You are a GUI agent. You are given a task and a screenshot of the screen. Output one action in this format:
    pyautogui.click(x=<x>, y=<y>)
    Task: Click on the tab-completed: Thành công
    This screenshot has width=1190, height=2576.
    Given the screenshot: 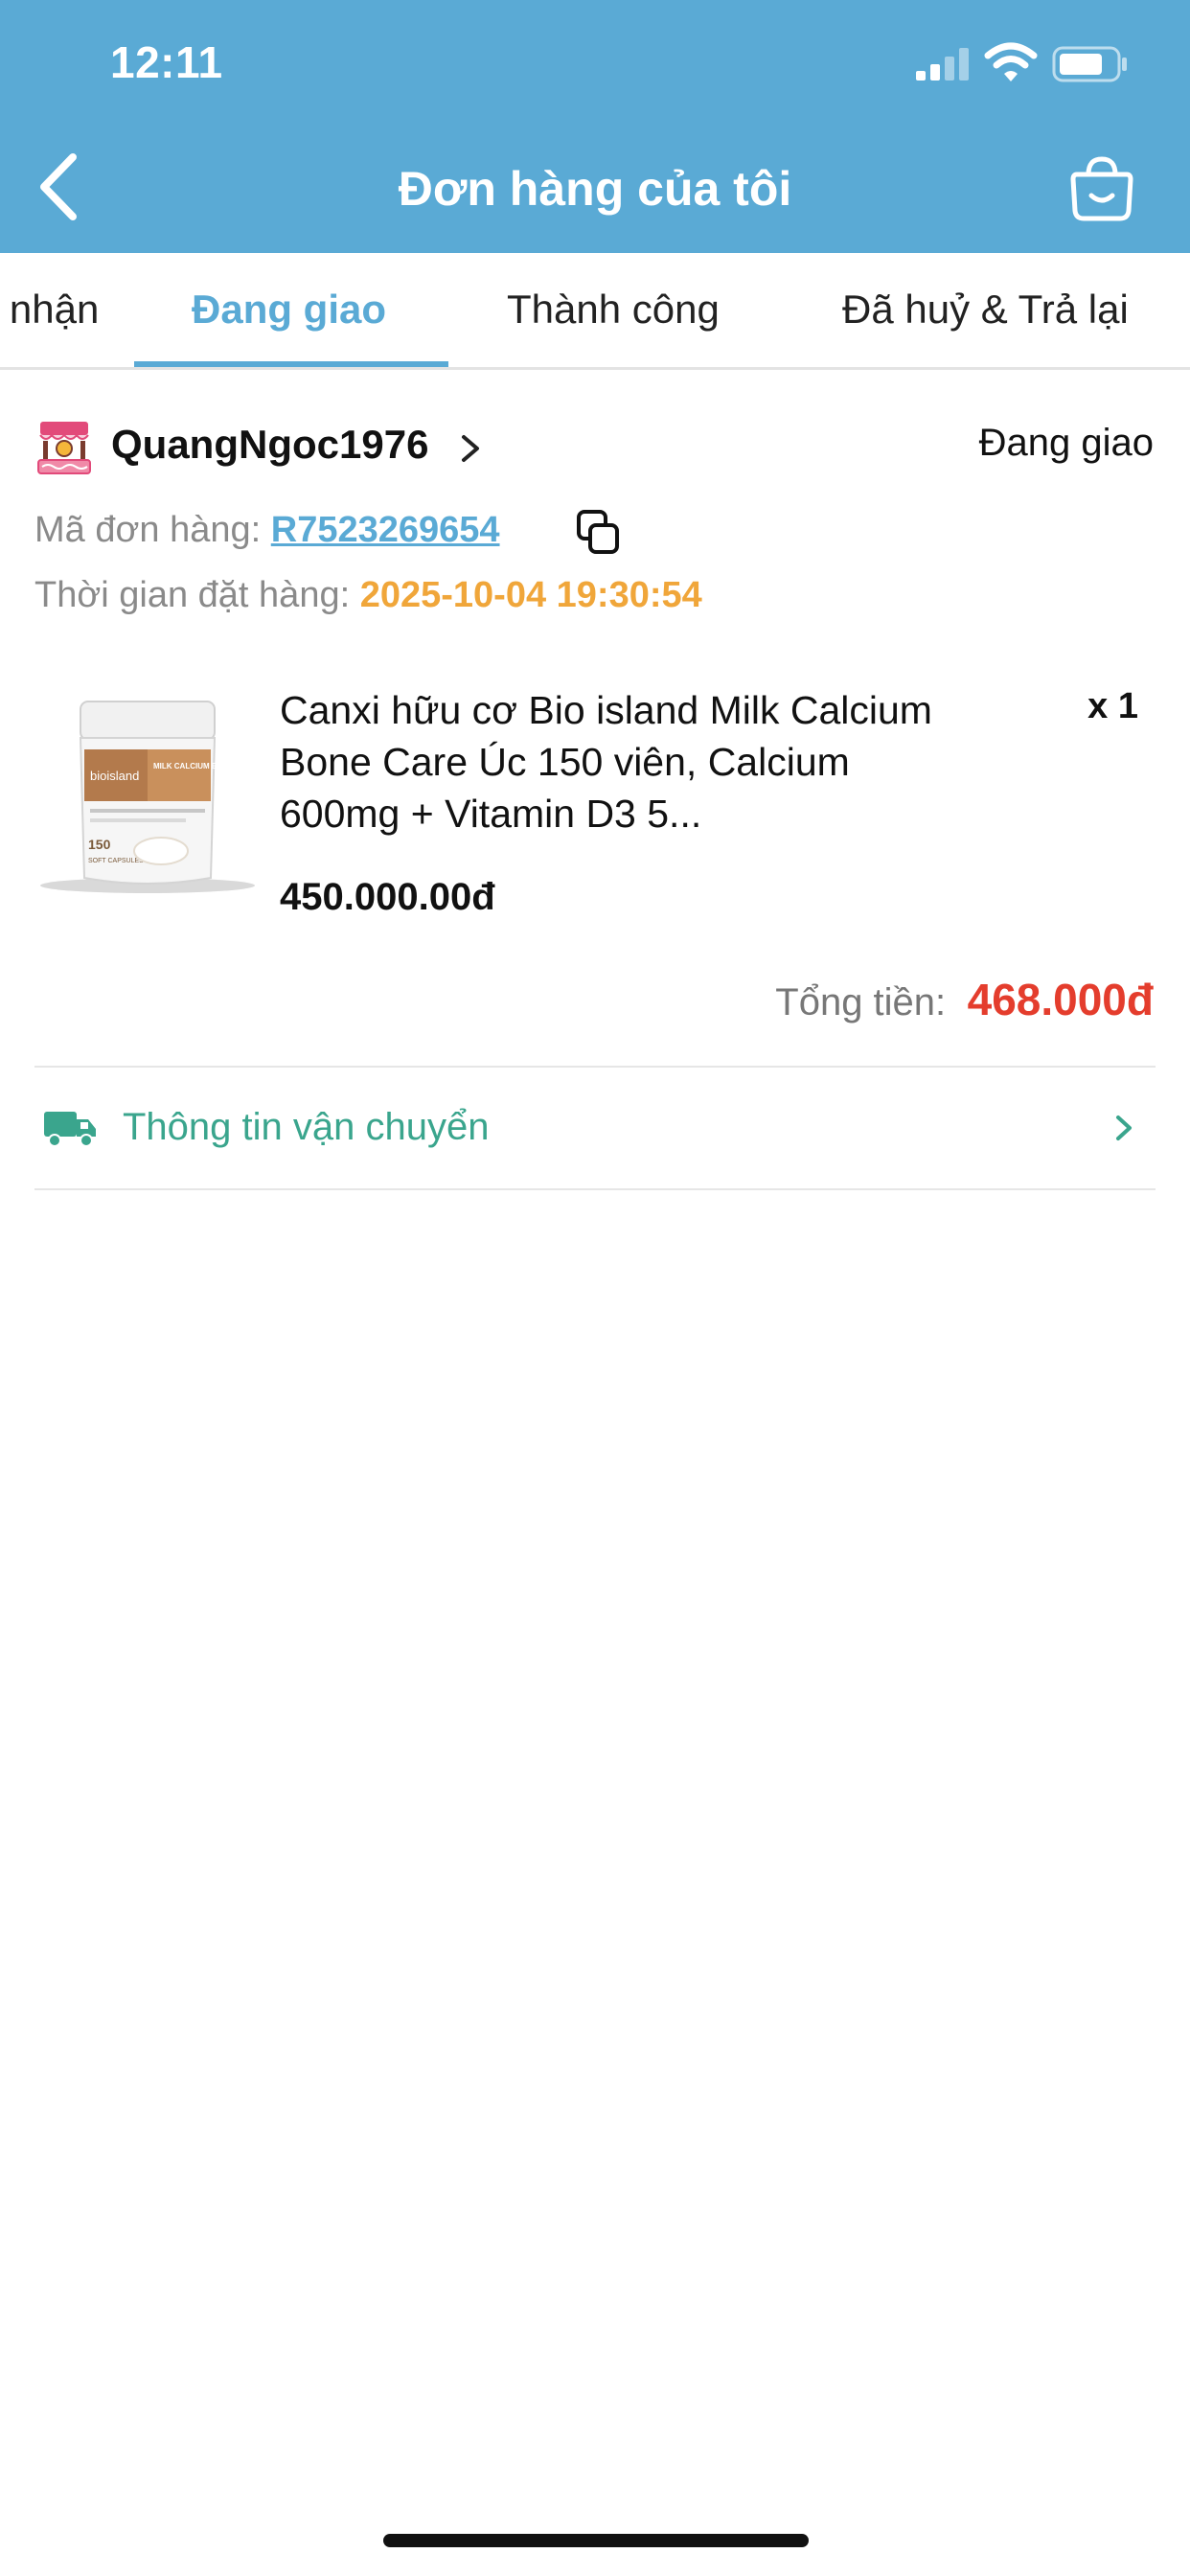 What is the action you would take?
    pyautogui.click(x=614, y=310)
    